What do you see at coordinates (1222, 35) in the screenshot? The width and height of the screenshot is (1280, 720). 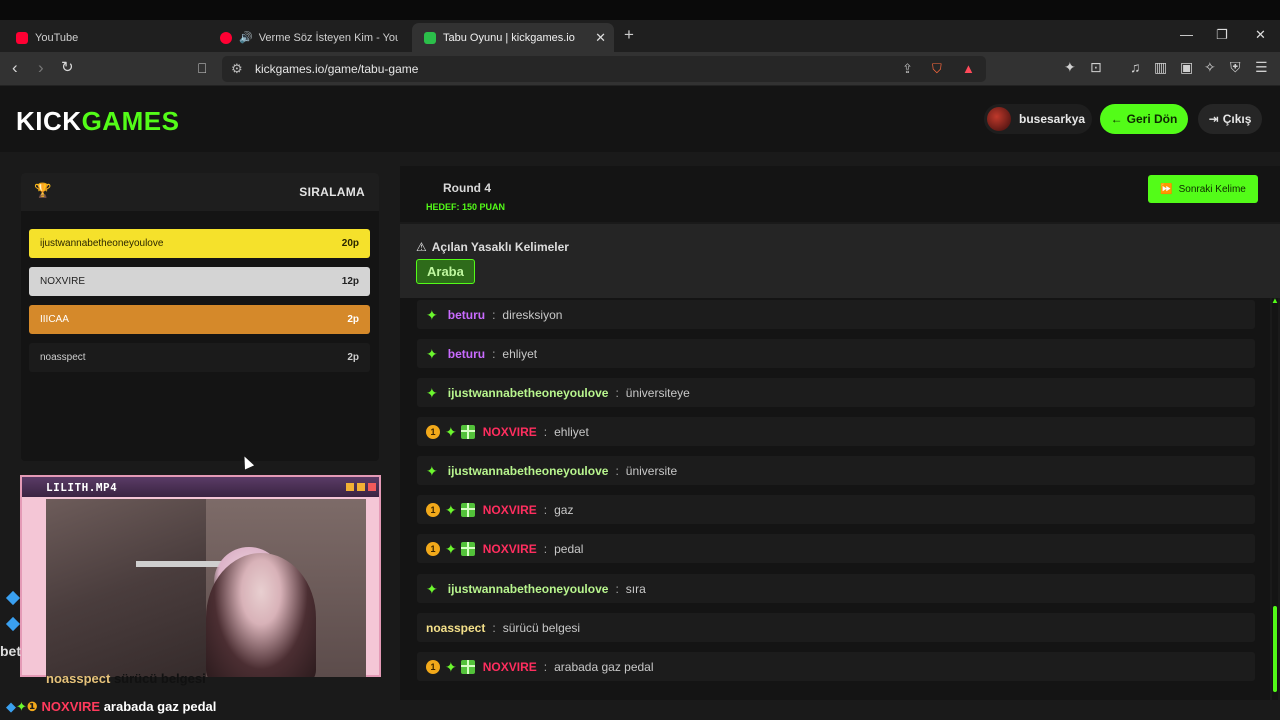 I see `restore-icon: ❐` at bounding box center [1222, 35].